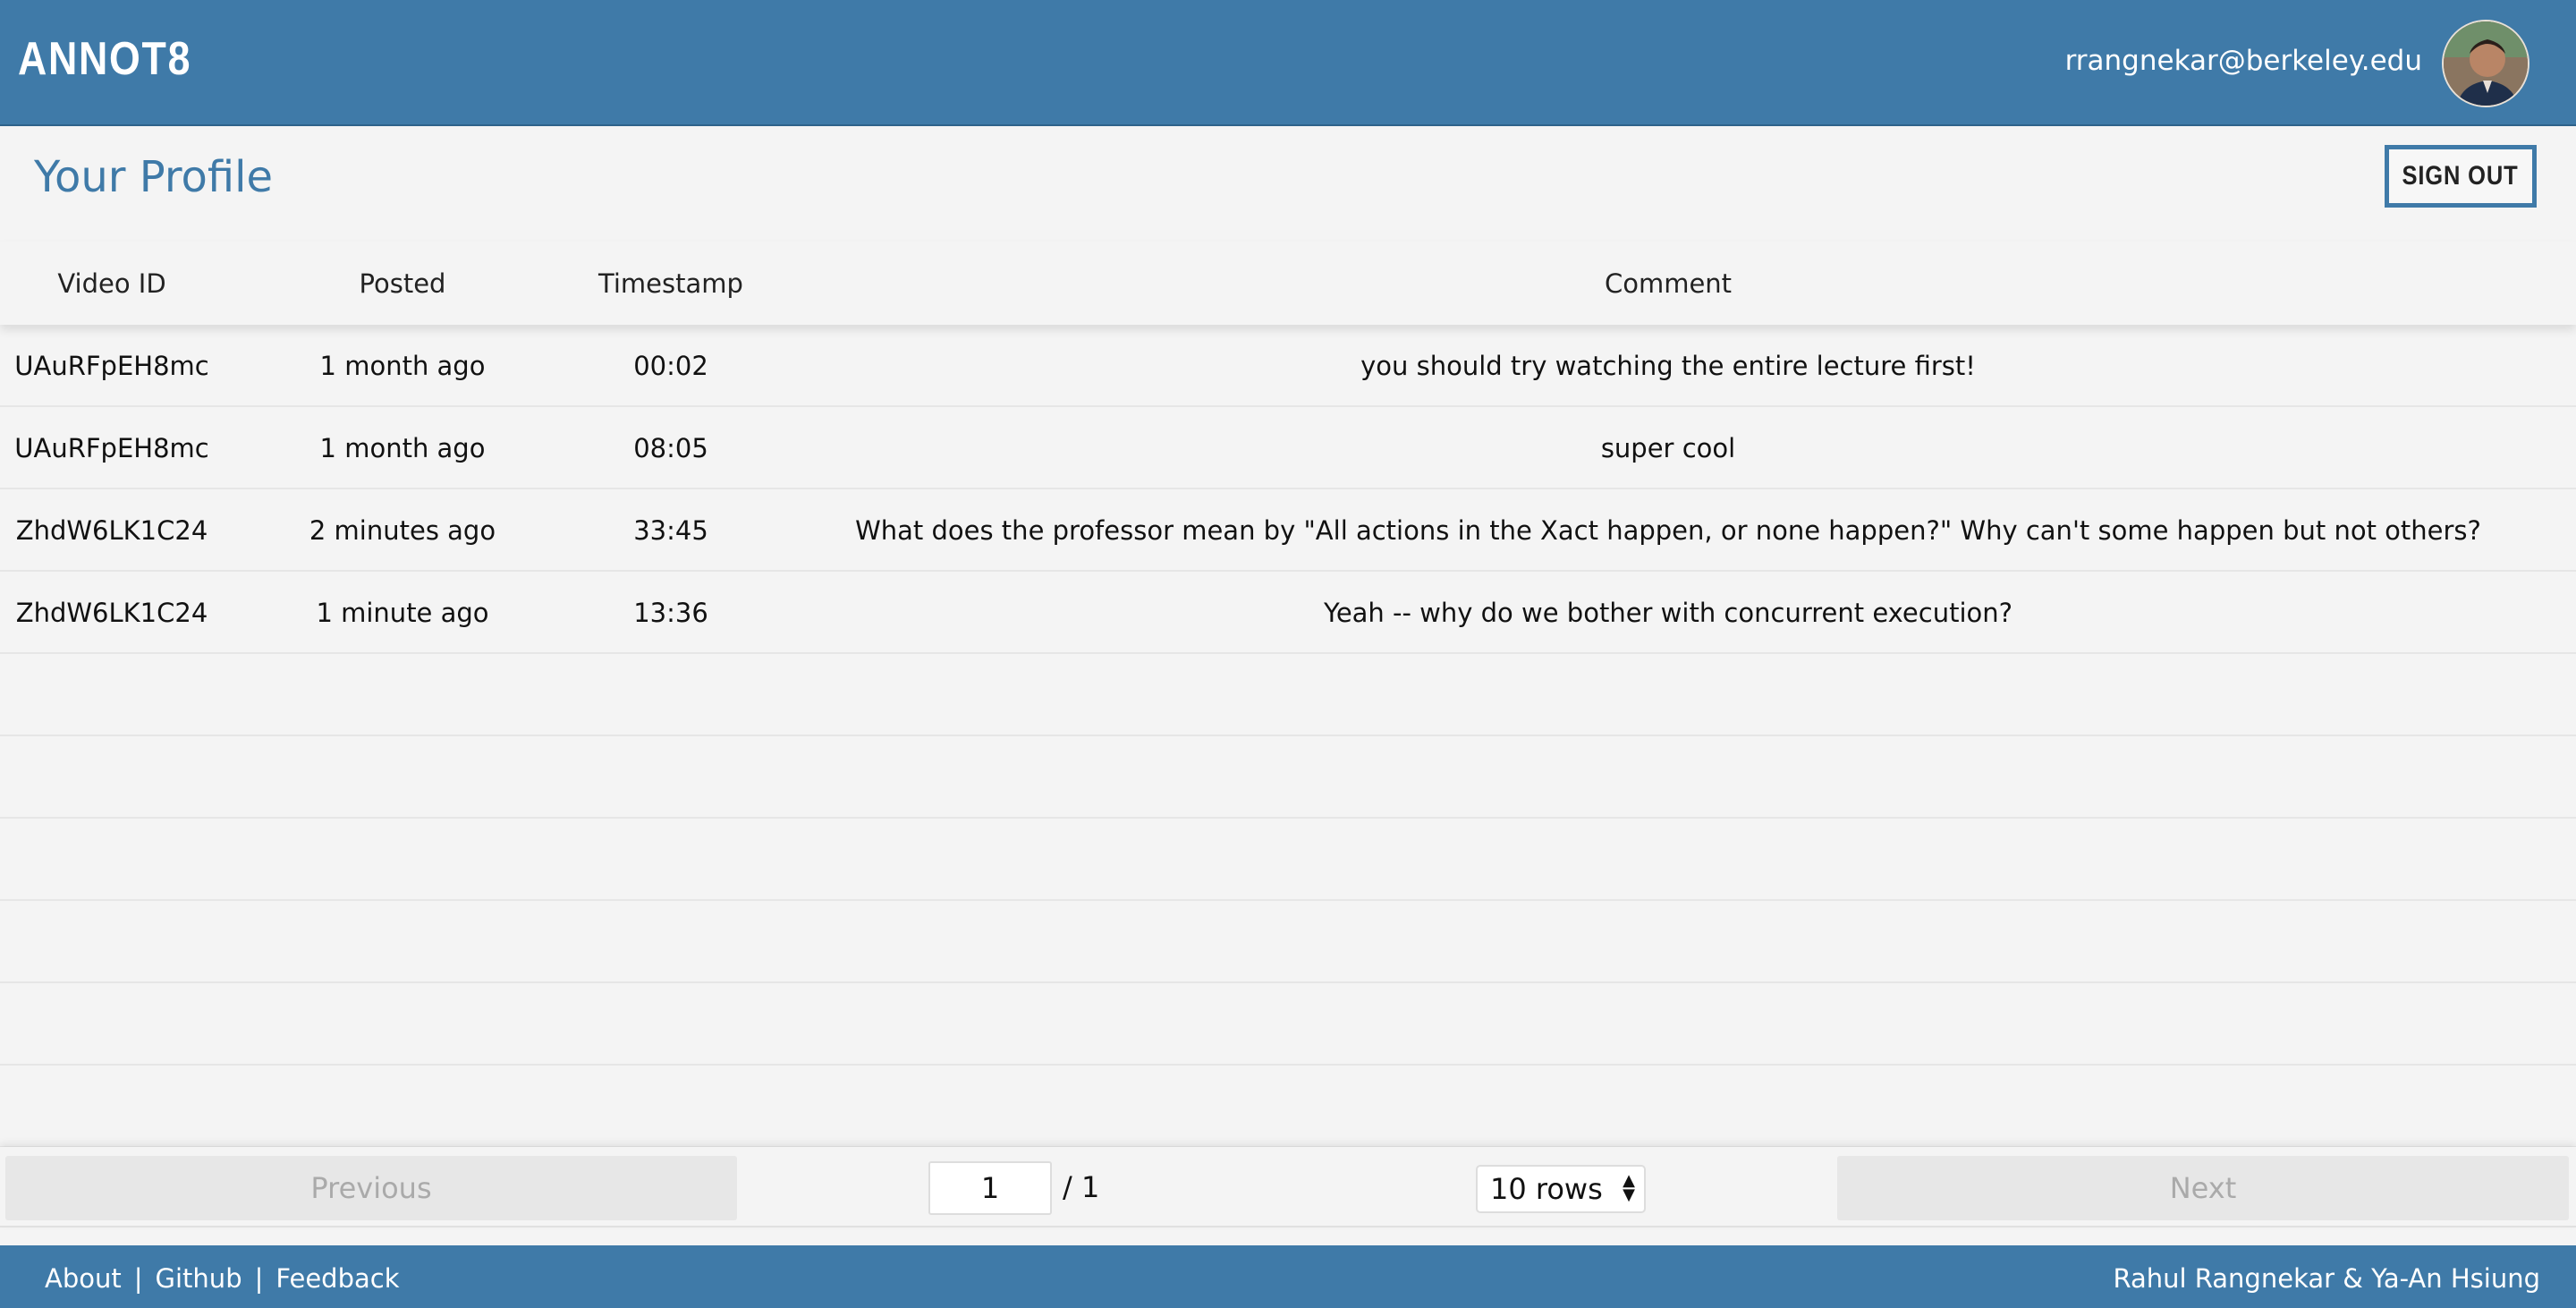 This screenshot has width=2576, height=1308. I want to click on cell-posted: 1 minute ago, so click(402, 613).